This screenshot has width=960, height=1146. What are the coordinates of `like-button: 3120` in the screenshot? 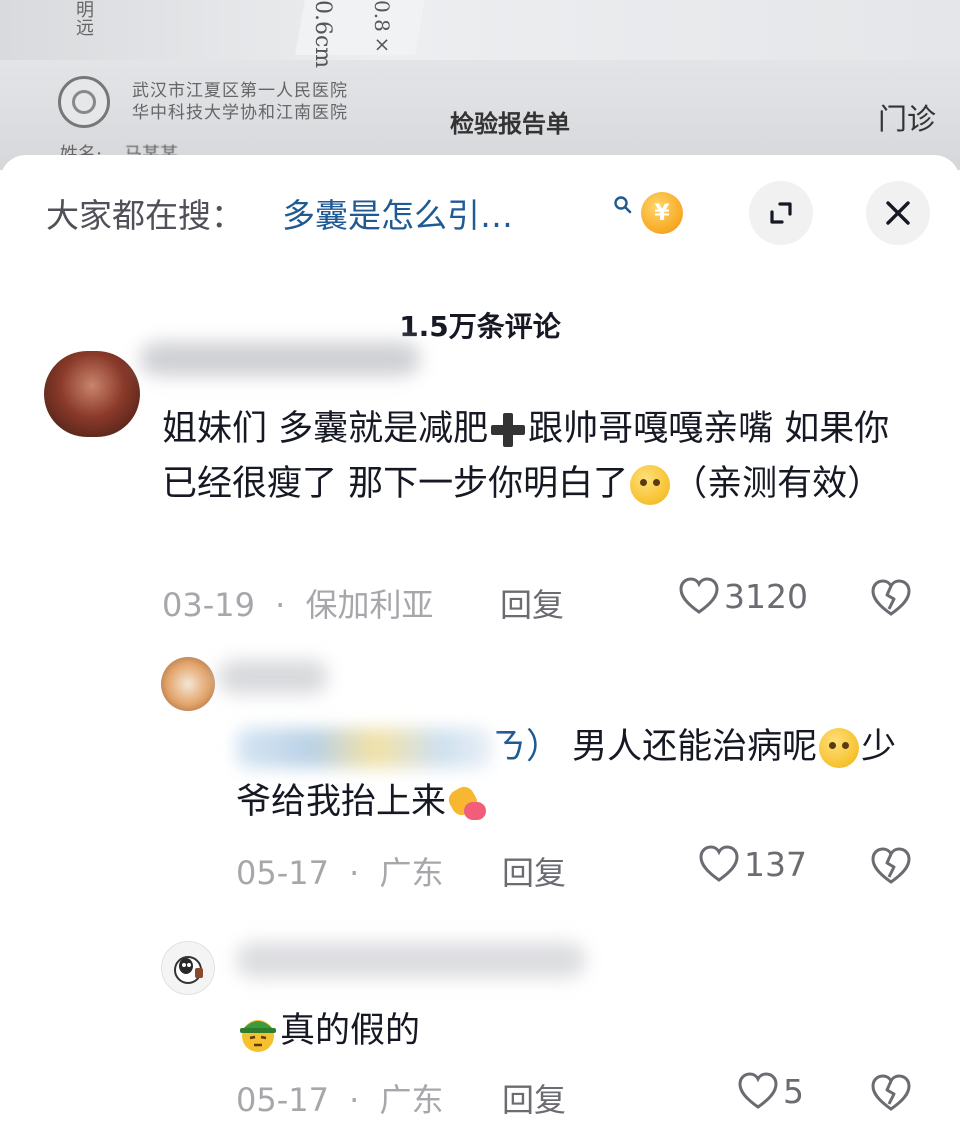 It's located at (743, 596).